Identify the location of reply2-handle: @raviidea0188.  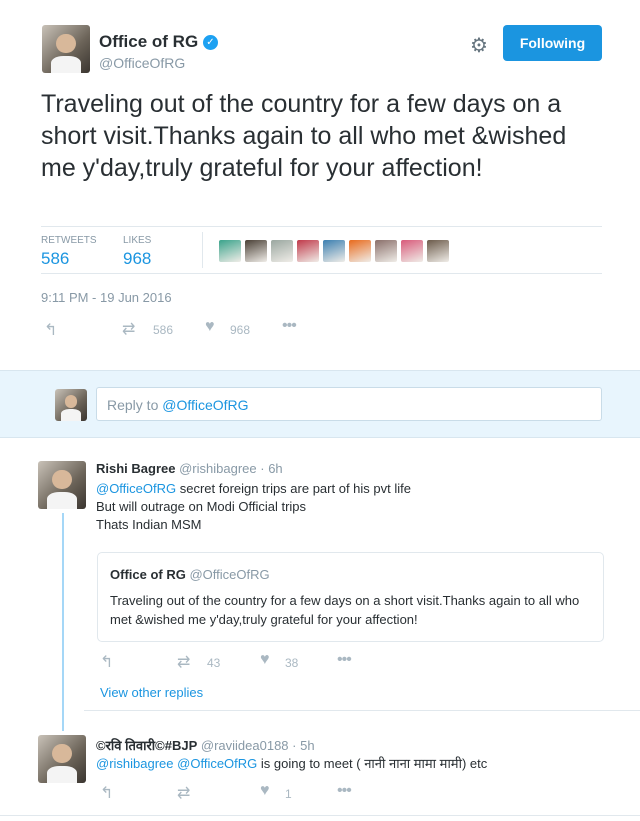
(245, 745).